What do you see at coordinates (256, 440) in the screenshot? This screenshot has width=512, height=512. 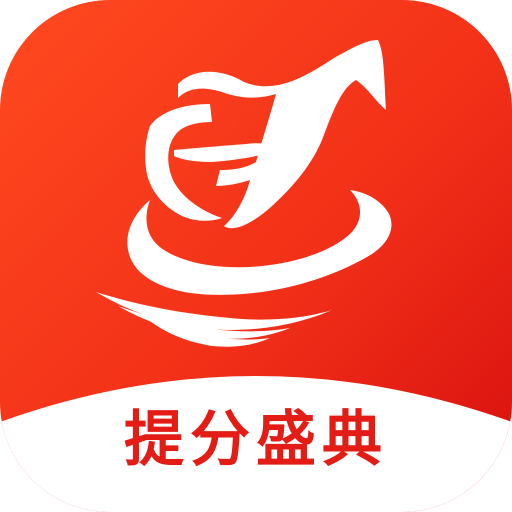 I see `app-name-label: 提分盛典` at bounding box center [256, 440].